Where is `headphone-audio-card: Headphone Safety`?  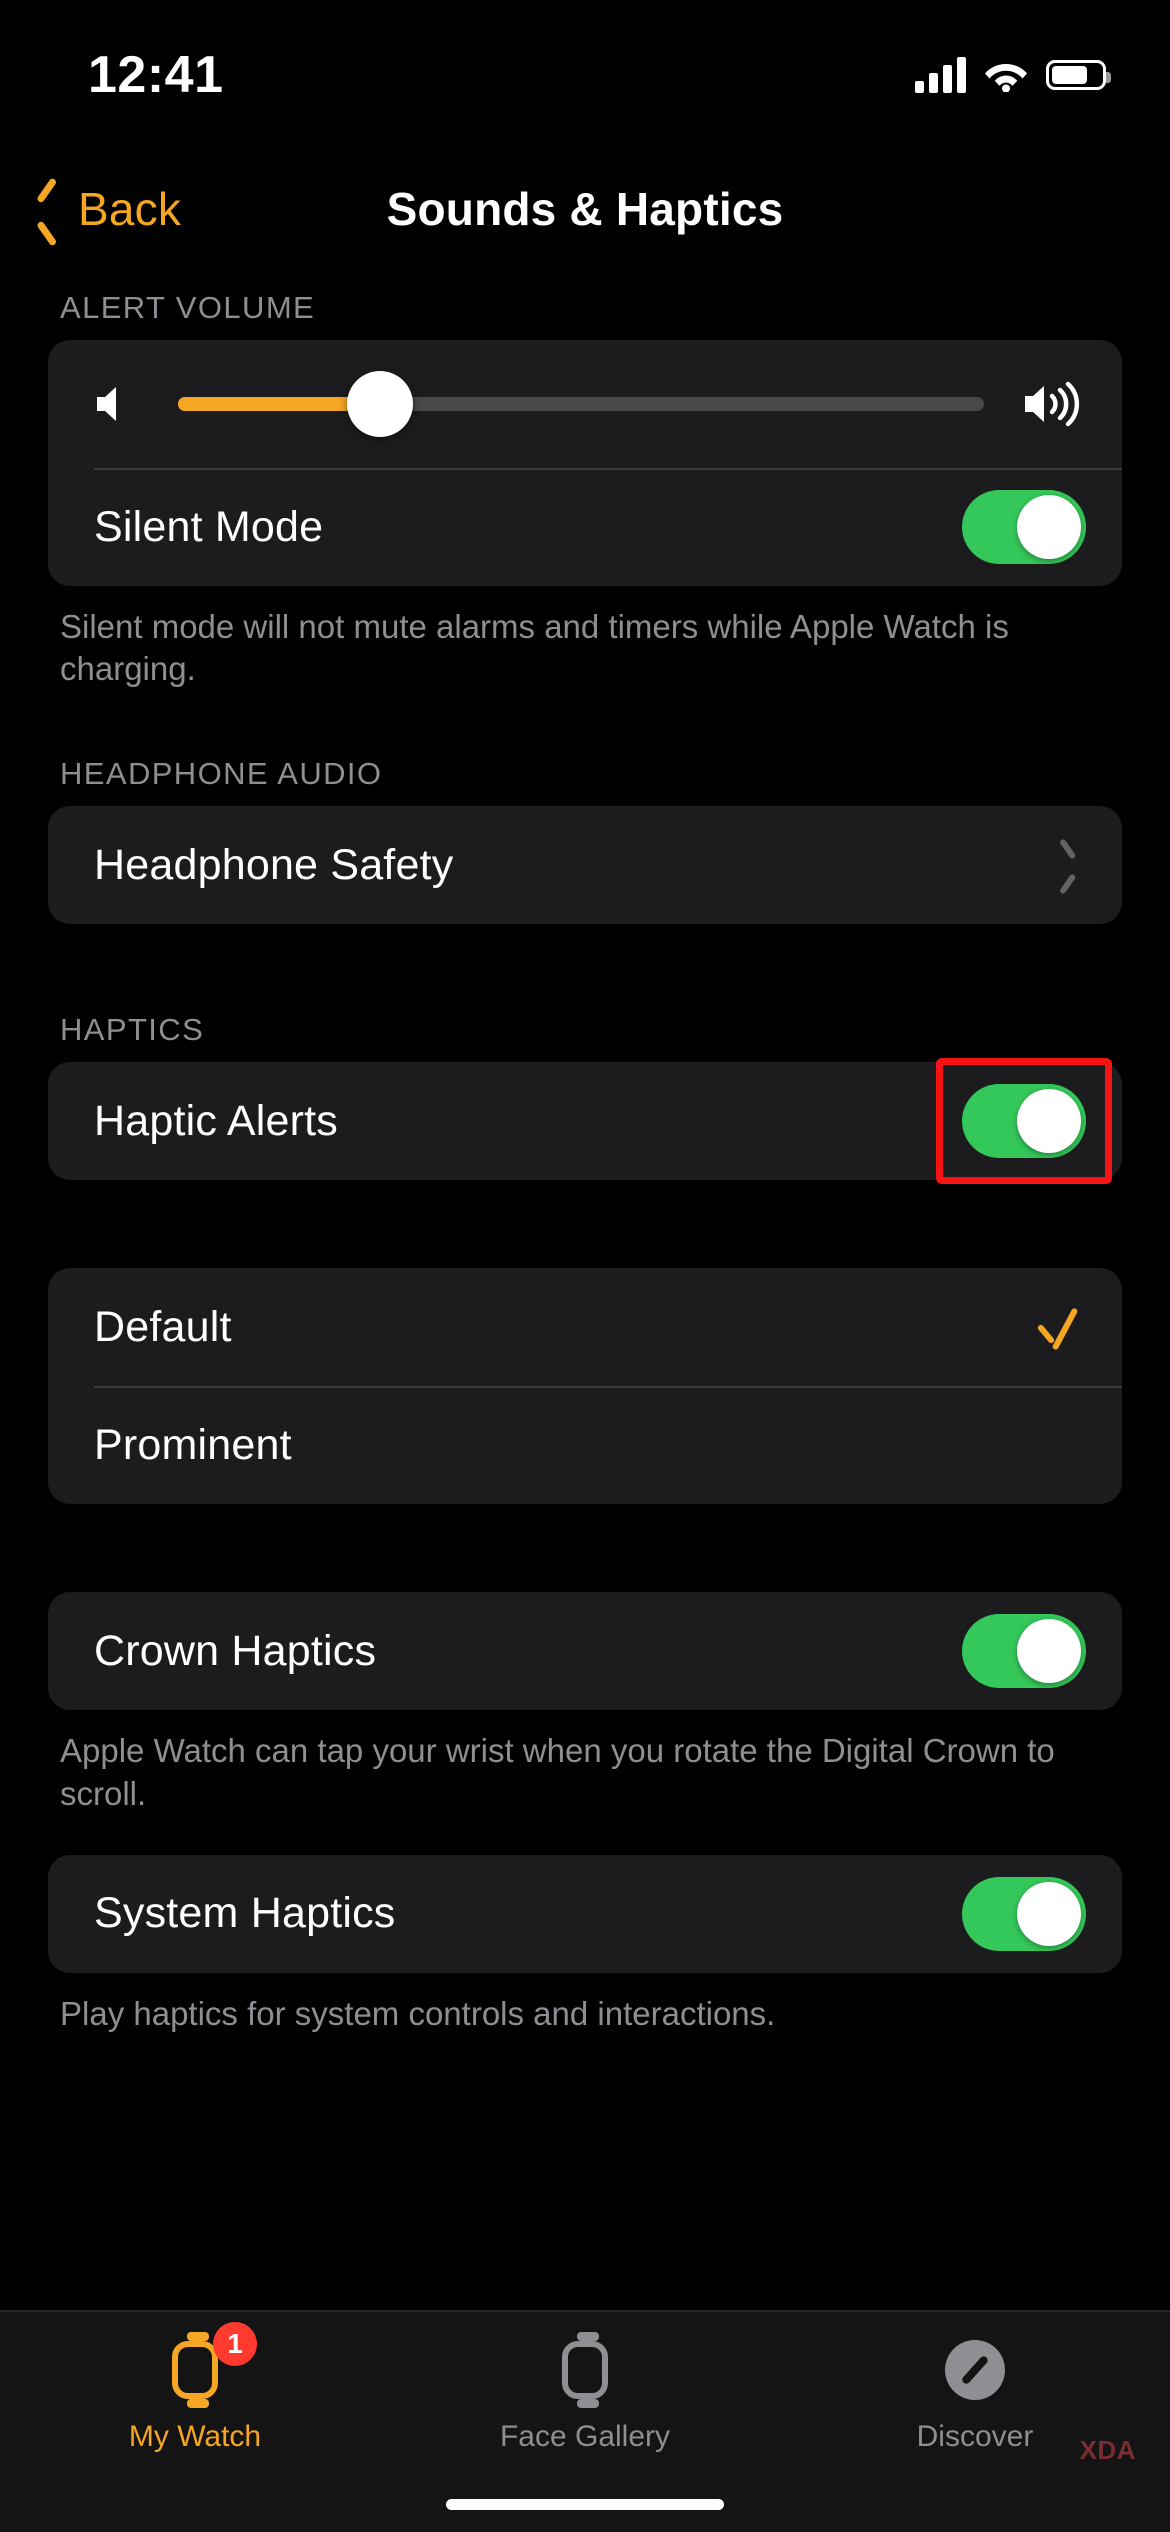 headphone-audio-card: Headphone Safety is located at coordinates (585, 865).